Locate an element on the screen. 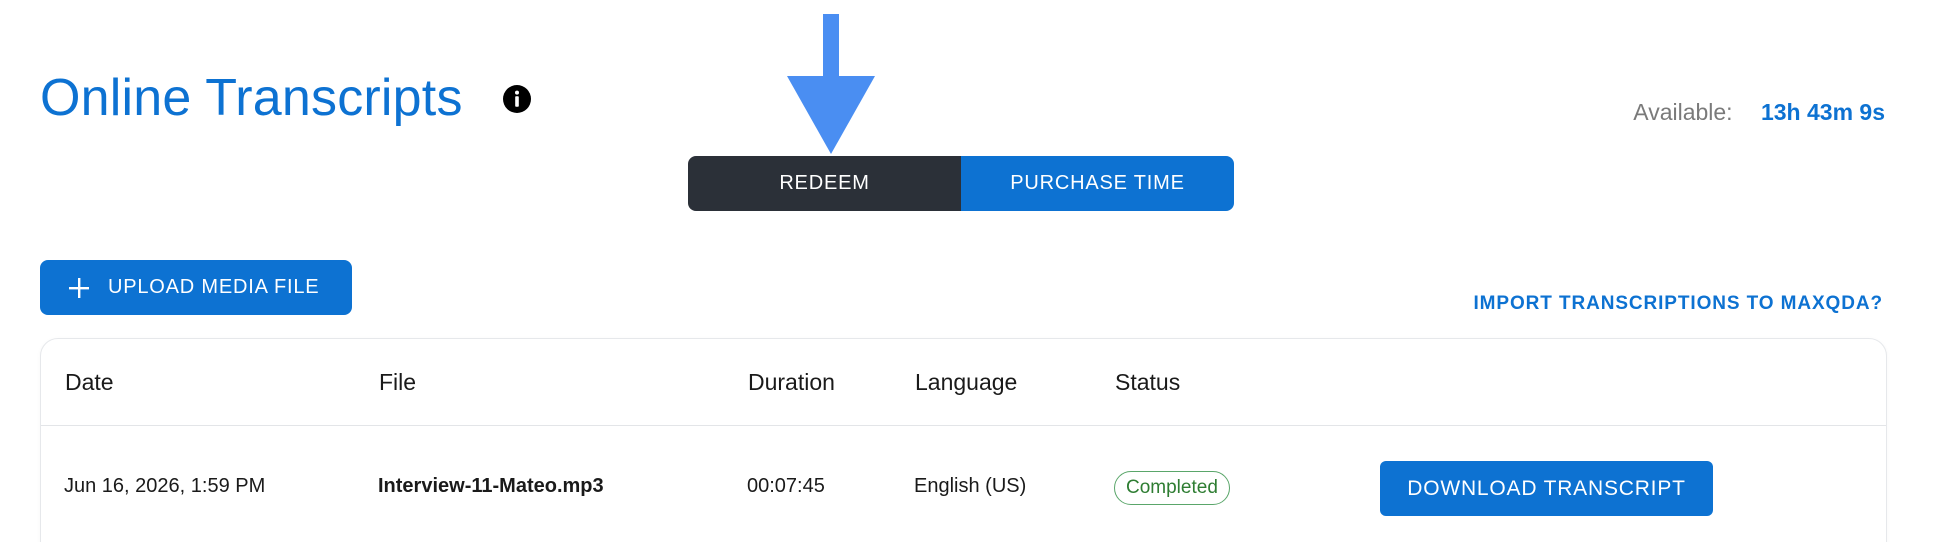  status-badge: Completed is located at coordinates (1172, 488).